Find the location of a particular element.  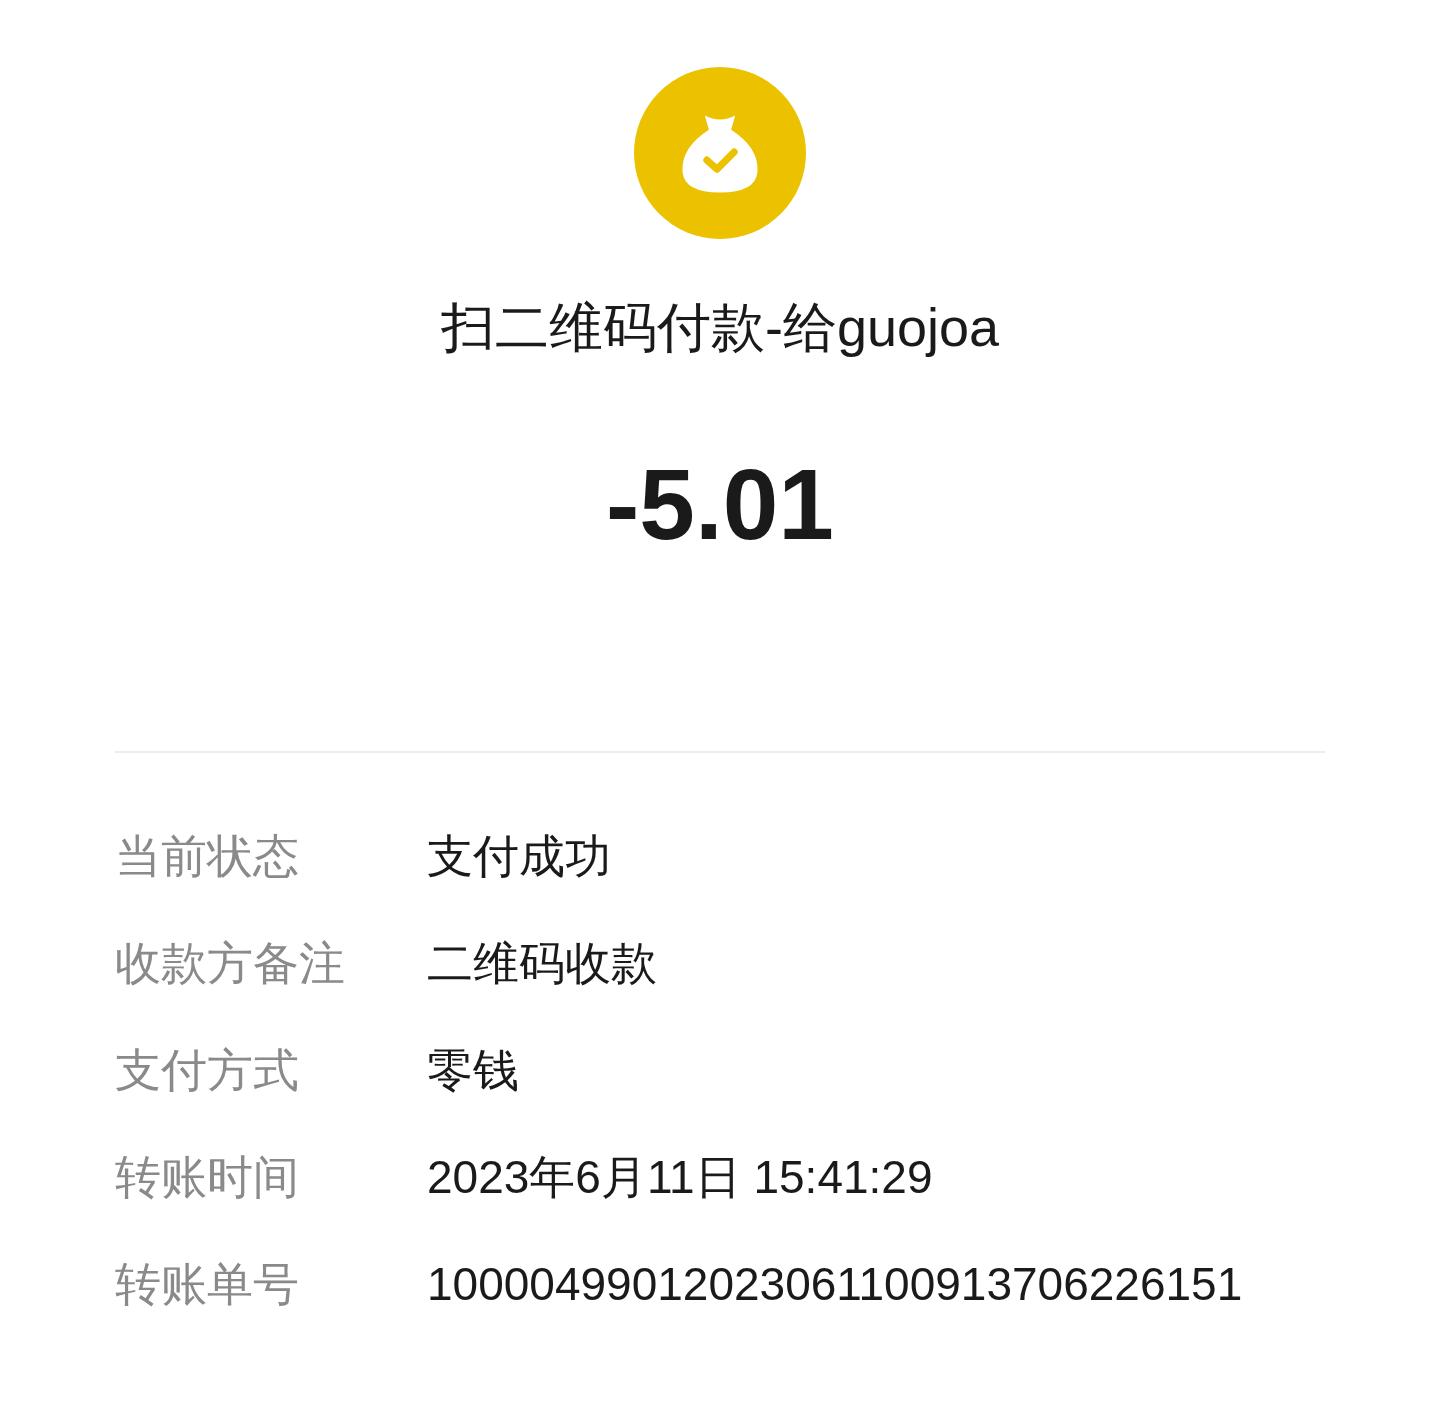

detail-value: 零钱 is located at coordinates (473, 1070).